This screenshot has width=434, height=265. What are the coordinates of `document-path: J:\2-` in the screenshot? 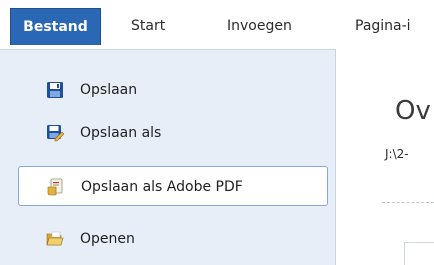 It's located at (397, 154).